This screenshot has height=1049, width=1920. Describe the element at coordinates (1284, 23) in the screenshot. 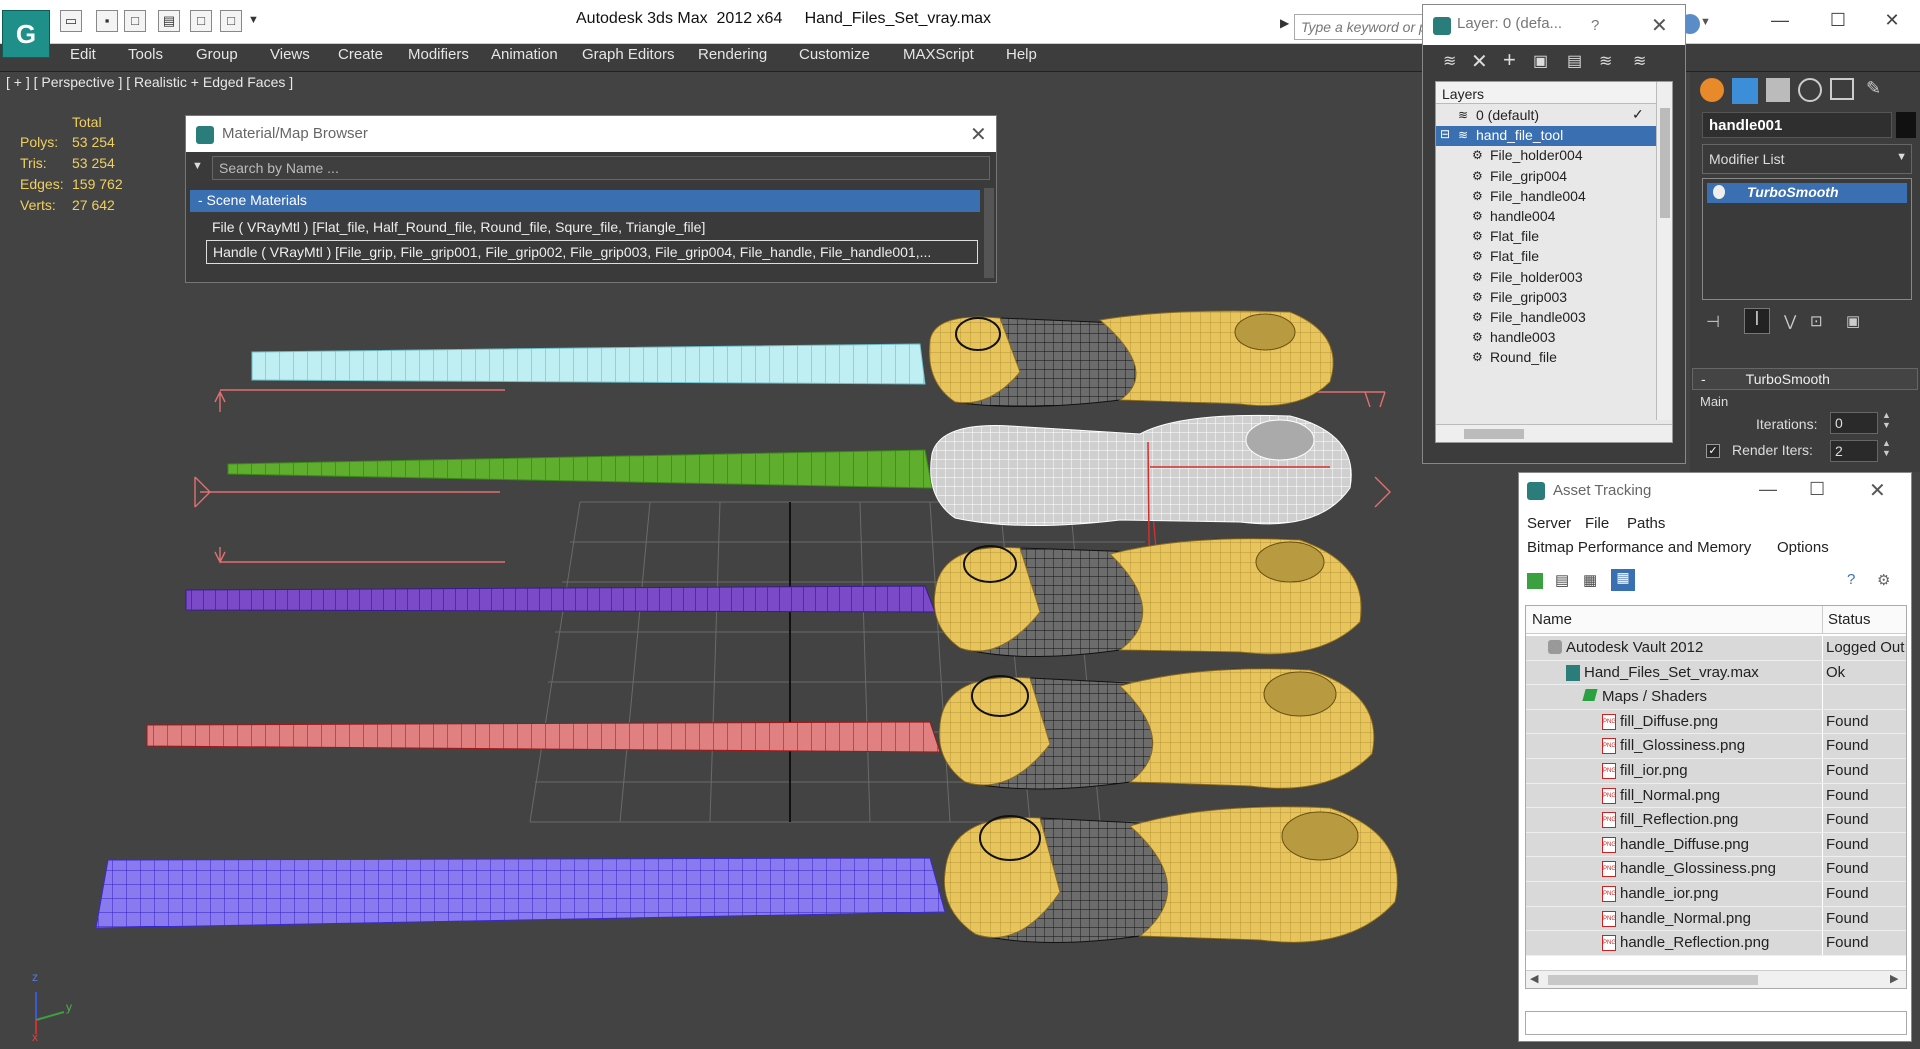

I see `expand-search-icon: ▶` at that location.